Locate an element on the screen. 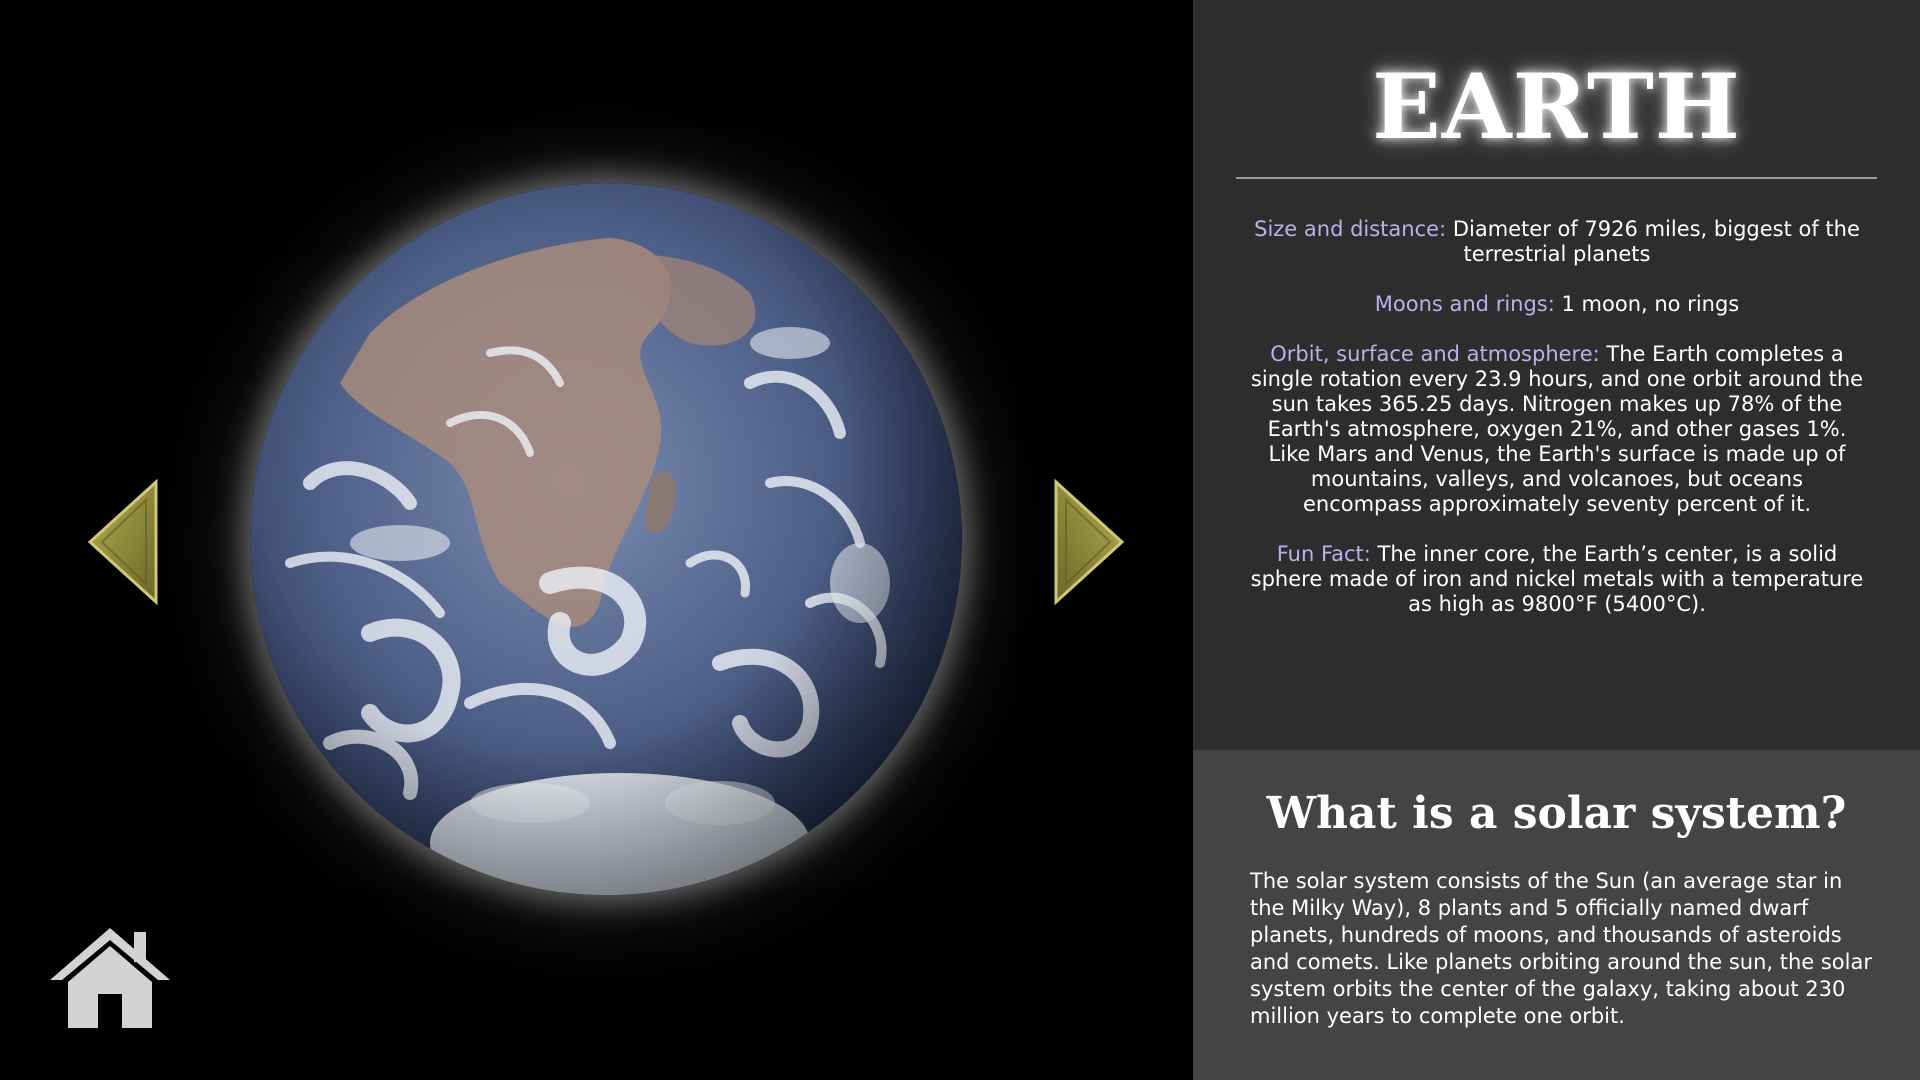 This screenshot has height=1080, width=1920. title-divider is located at coordinates (1556, 178).